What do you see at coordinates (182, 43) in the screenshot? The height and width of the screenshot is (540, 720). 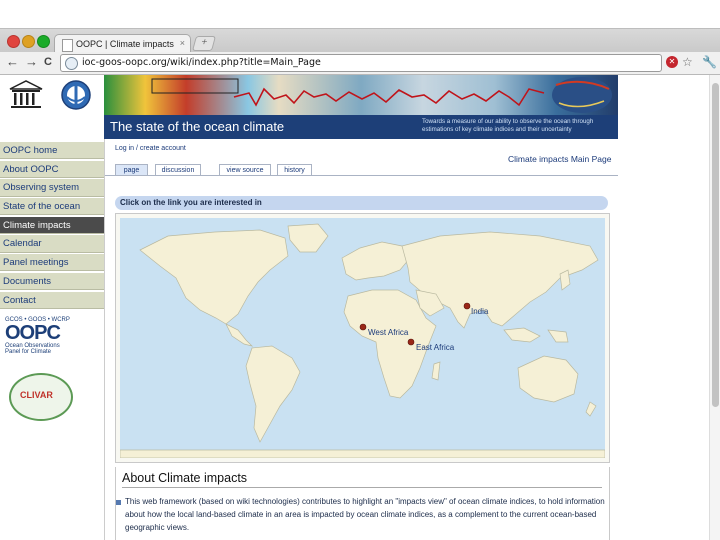 I see `tab-close-icon: ×` at bounding box center [182, 43].